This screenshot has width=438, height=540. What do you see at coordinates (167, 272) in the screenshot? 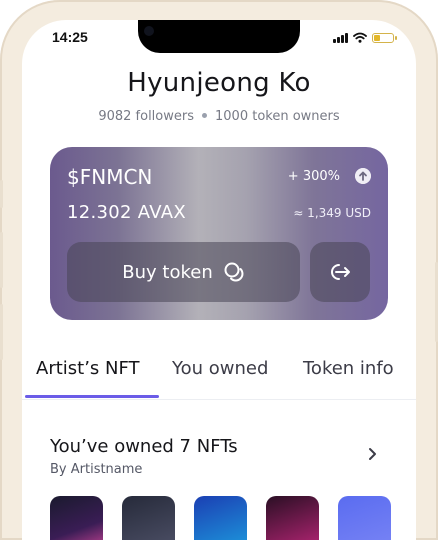
I see `buy-token-label: Buy token` at bounding box center [167, 272].